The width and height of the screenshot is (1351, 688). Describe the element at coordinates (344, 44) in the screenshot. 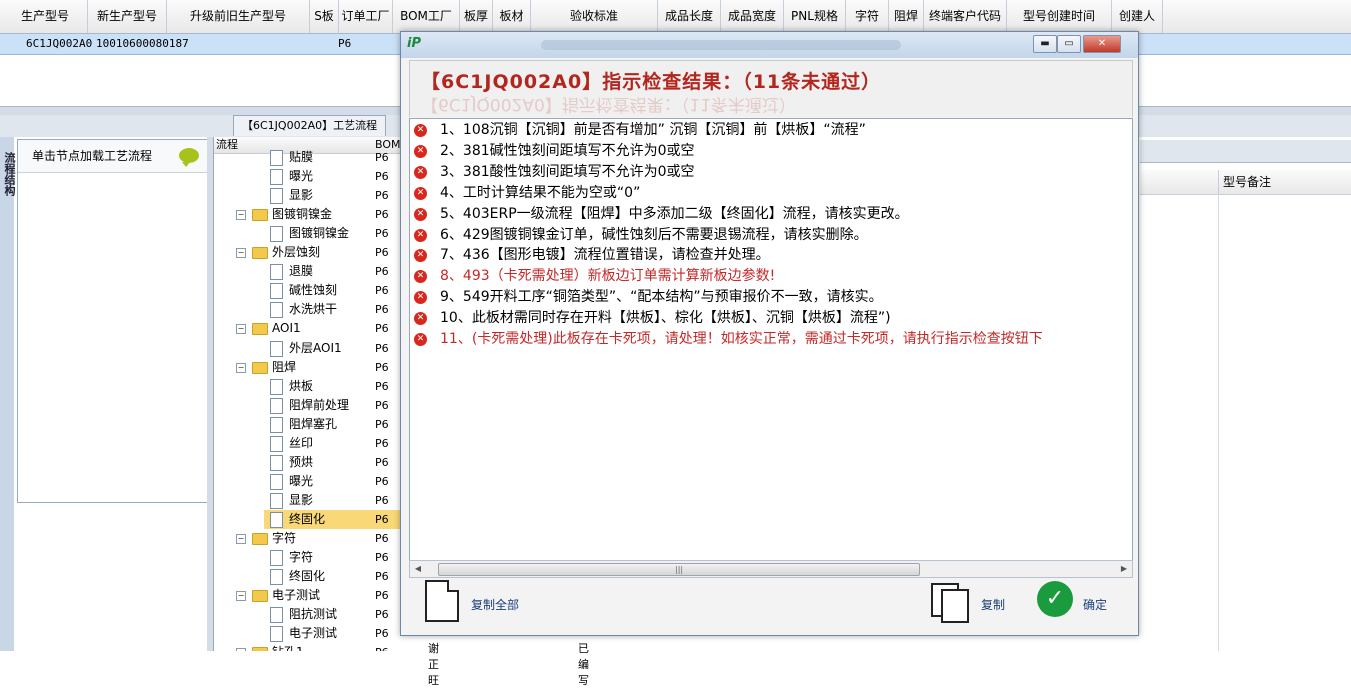

I see `cell-s-board: P6` at that location.